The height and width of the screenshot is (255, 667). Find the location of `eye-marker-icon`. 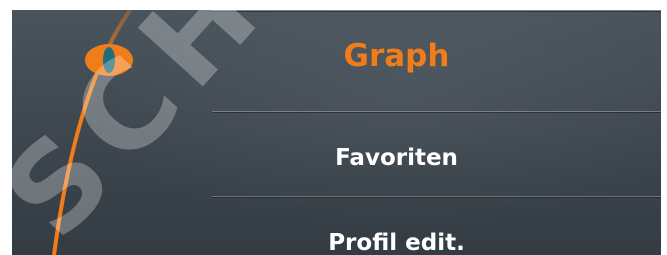

eye-marker-icon is located at coordinates (109, 60).